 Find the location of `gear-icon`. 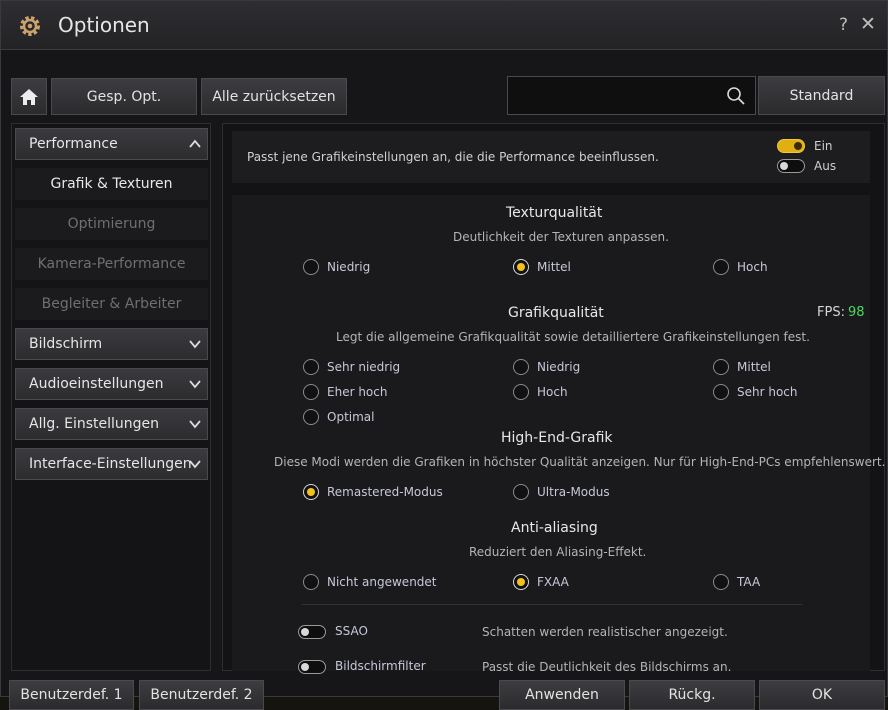

gear-icon is located at coordinates (30, 26).